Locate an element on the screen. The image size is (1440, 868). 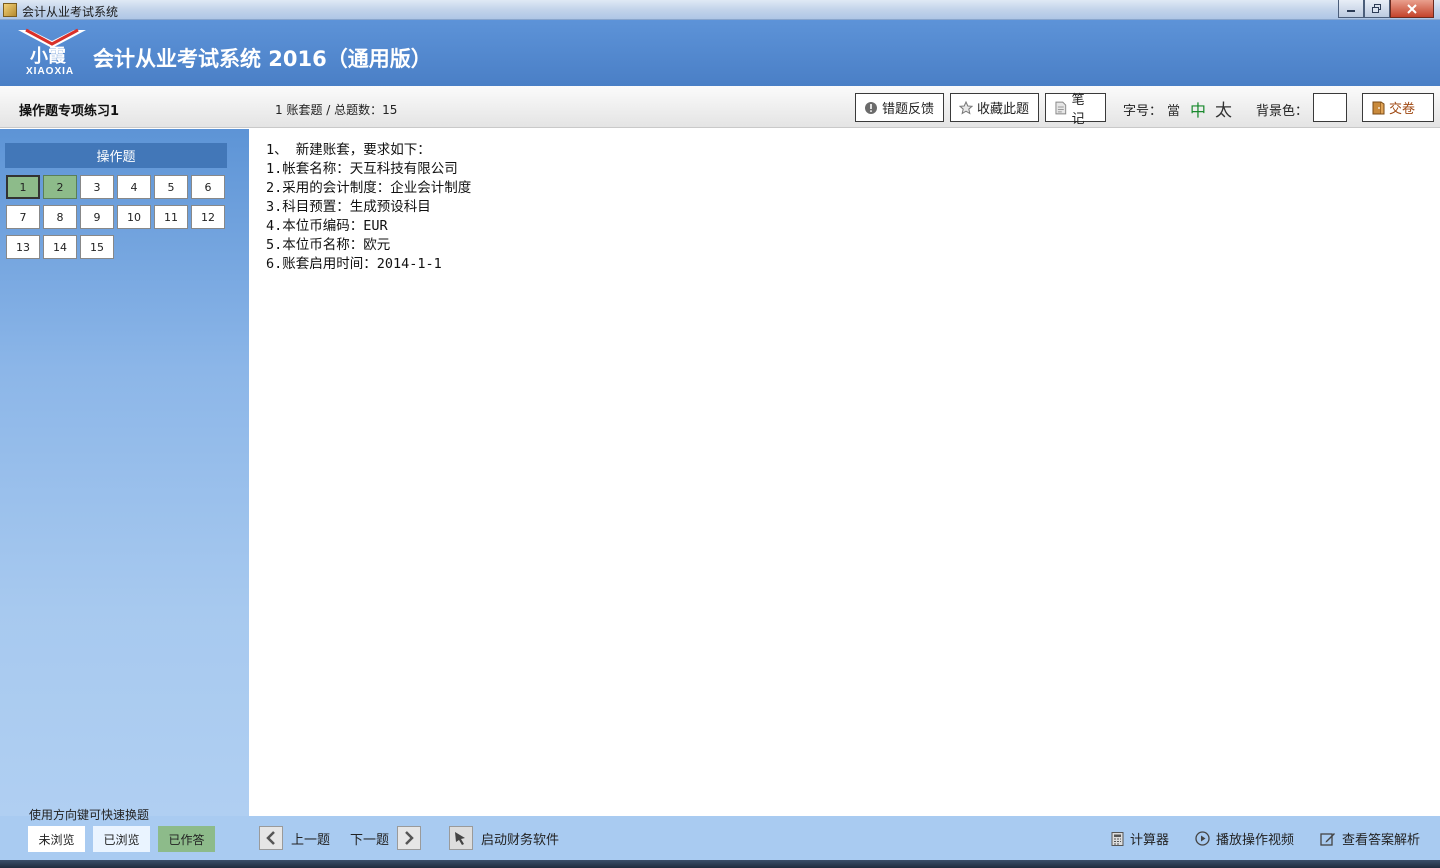
launch-software-label: 启动财务软件 is located at coordinates (520, 840).